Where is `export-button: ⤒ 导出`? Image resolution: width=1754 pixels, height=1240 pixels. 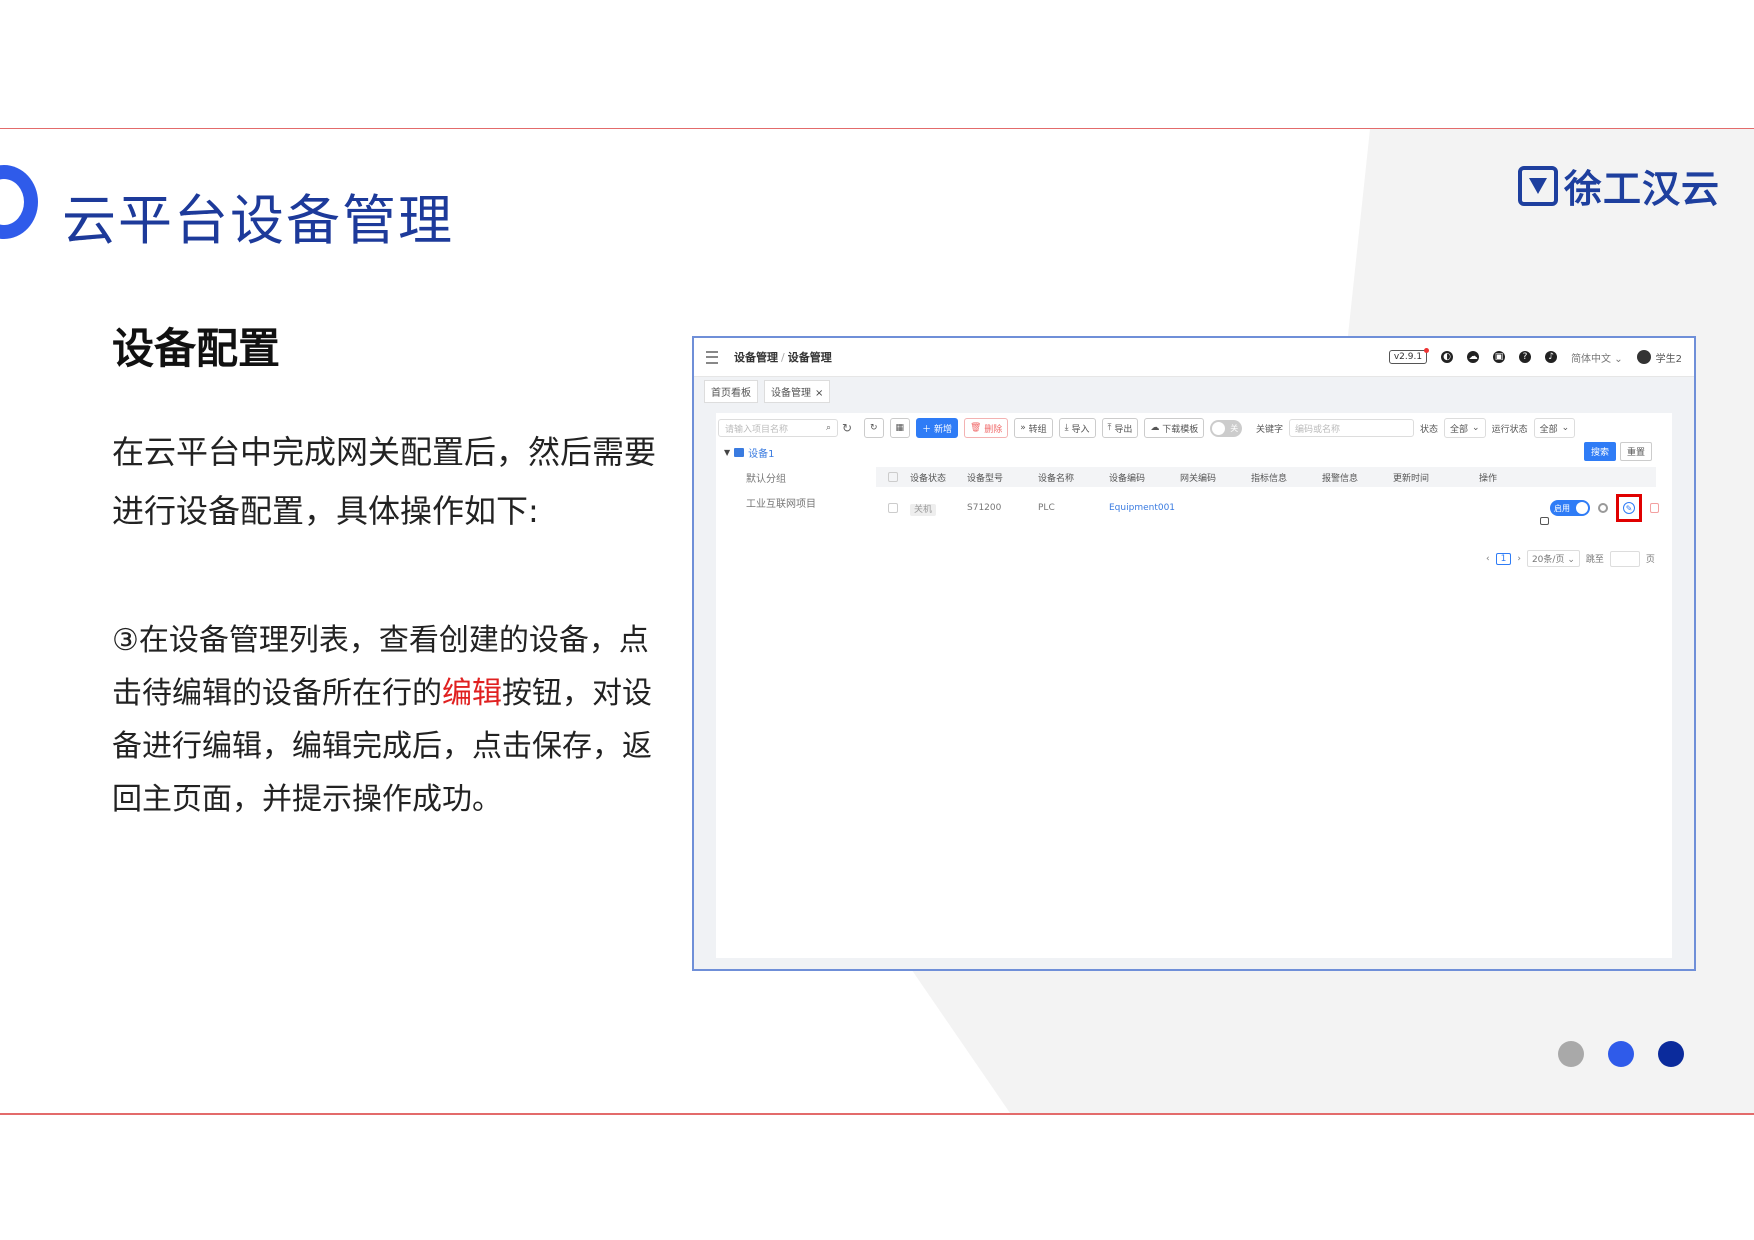
export-button: ⤒ 导出 is located at coordinates (1120, 428).